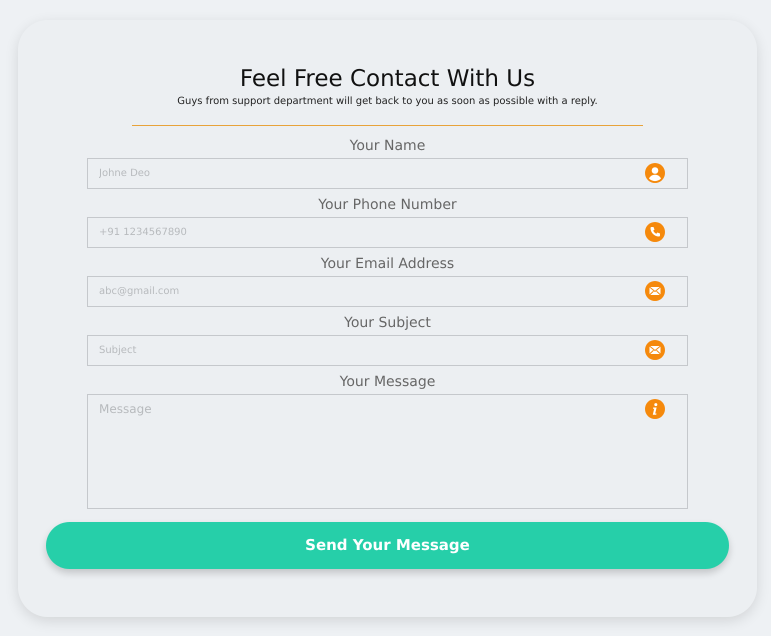 This screenshot has height=636, width=771. I want to click on field-label: Your Name, so click(388, 146).